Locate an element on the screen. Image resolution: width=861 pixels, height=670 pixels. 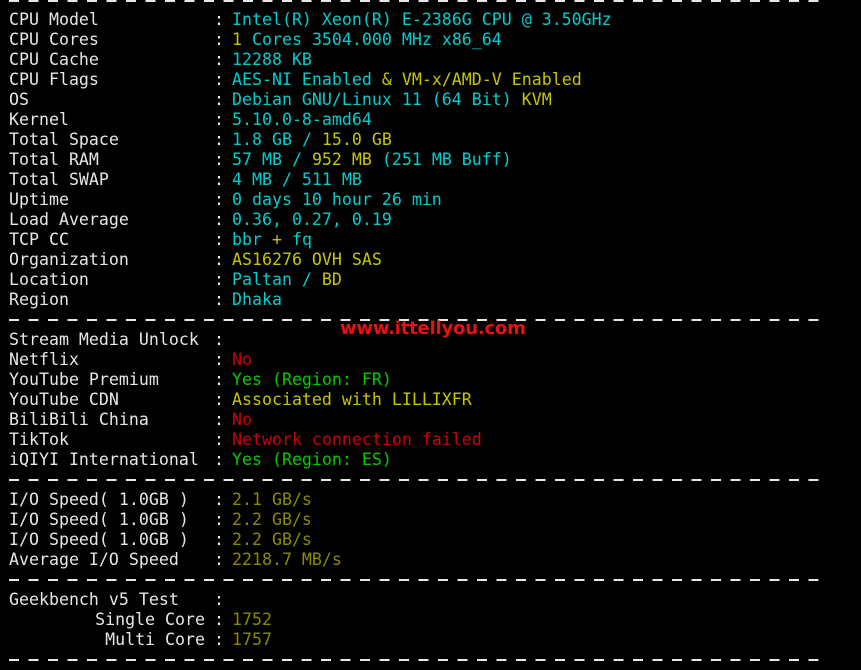
system-value: bbr + fq is located at coordinates (272, 239).